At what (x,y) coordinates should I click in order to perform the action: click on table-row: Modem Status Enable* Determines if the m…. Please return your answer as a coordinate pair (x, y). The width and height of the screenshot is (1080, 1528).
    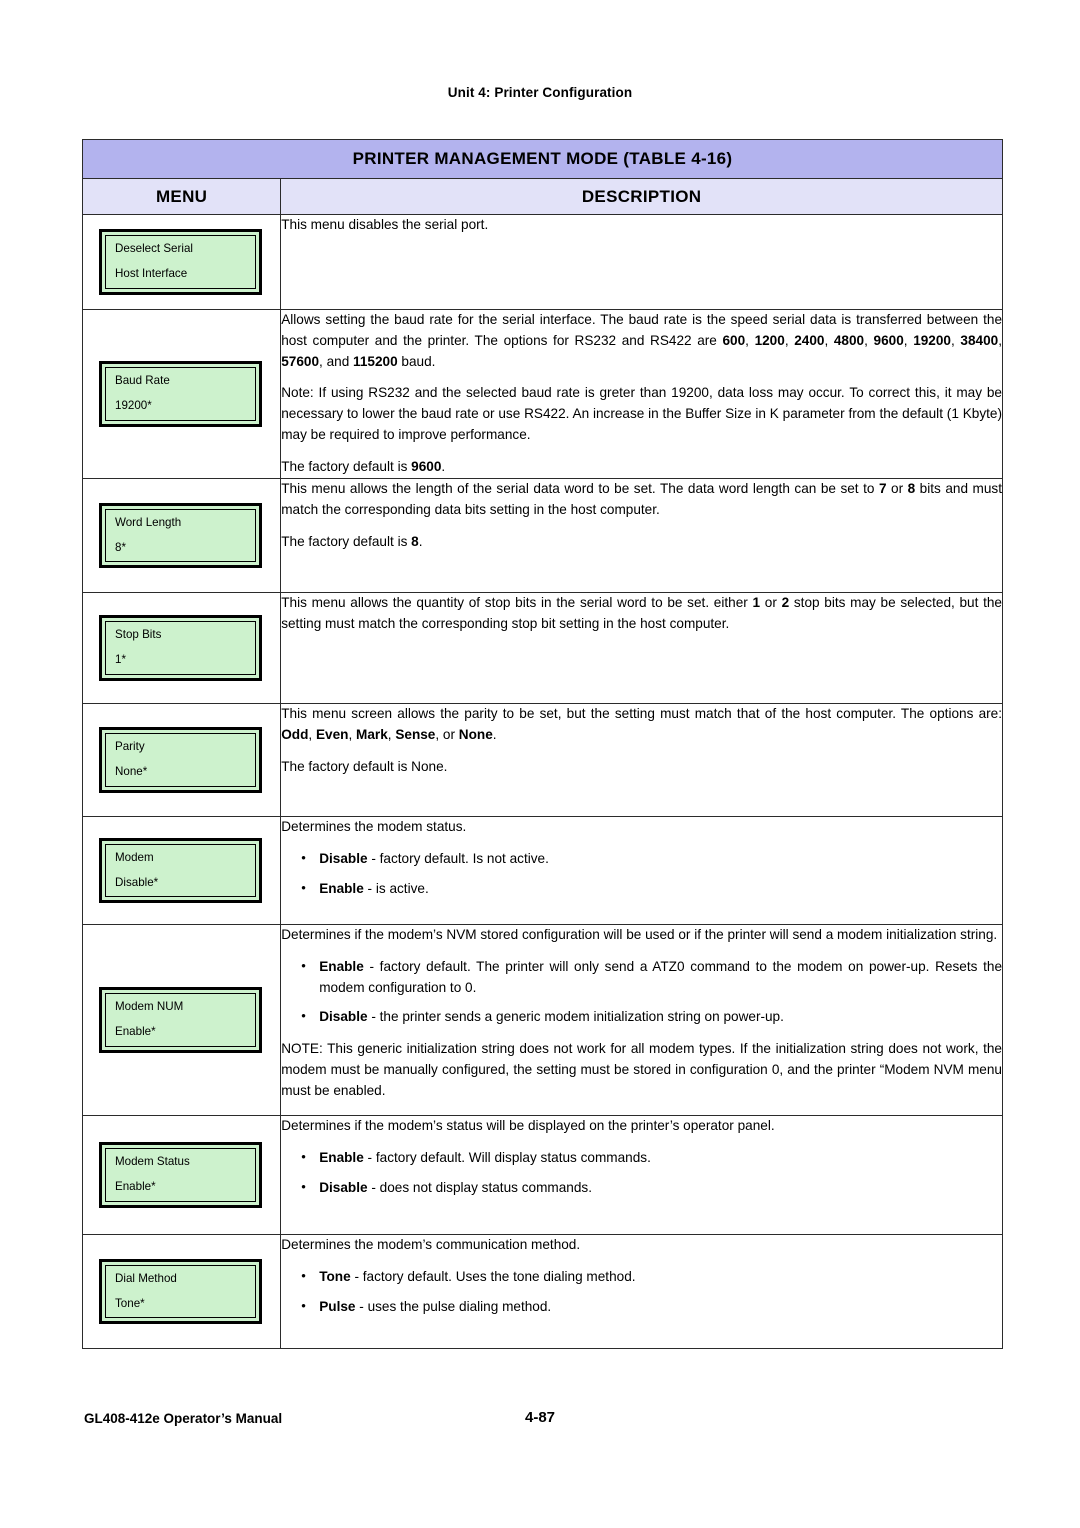
    Looking at the image, I should click on (542, 1175).